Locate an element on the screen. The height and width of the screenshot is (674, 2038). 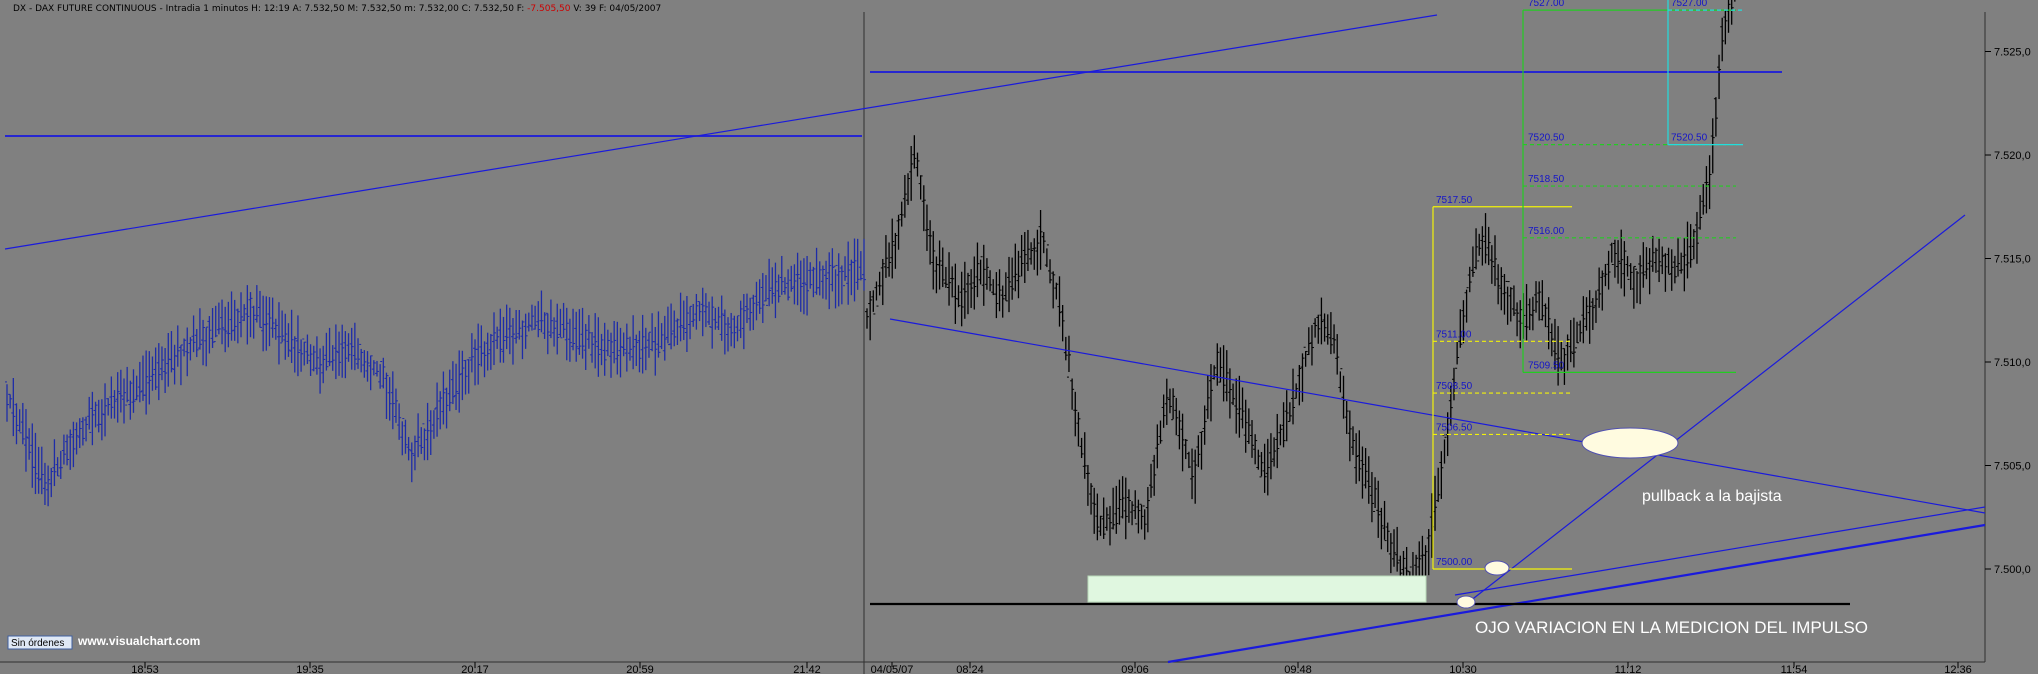
time-tick-label: 08:24 is located at coordinates (970, 669).